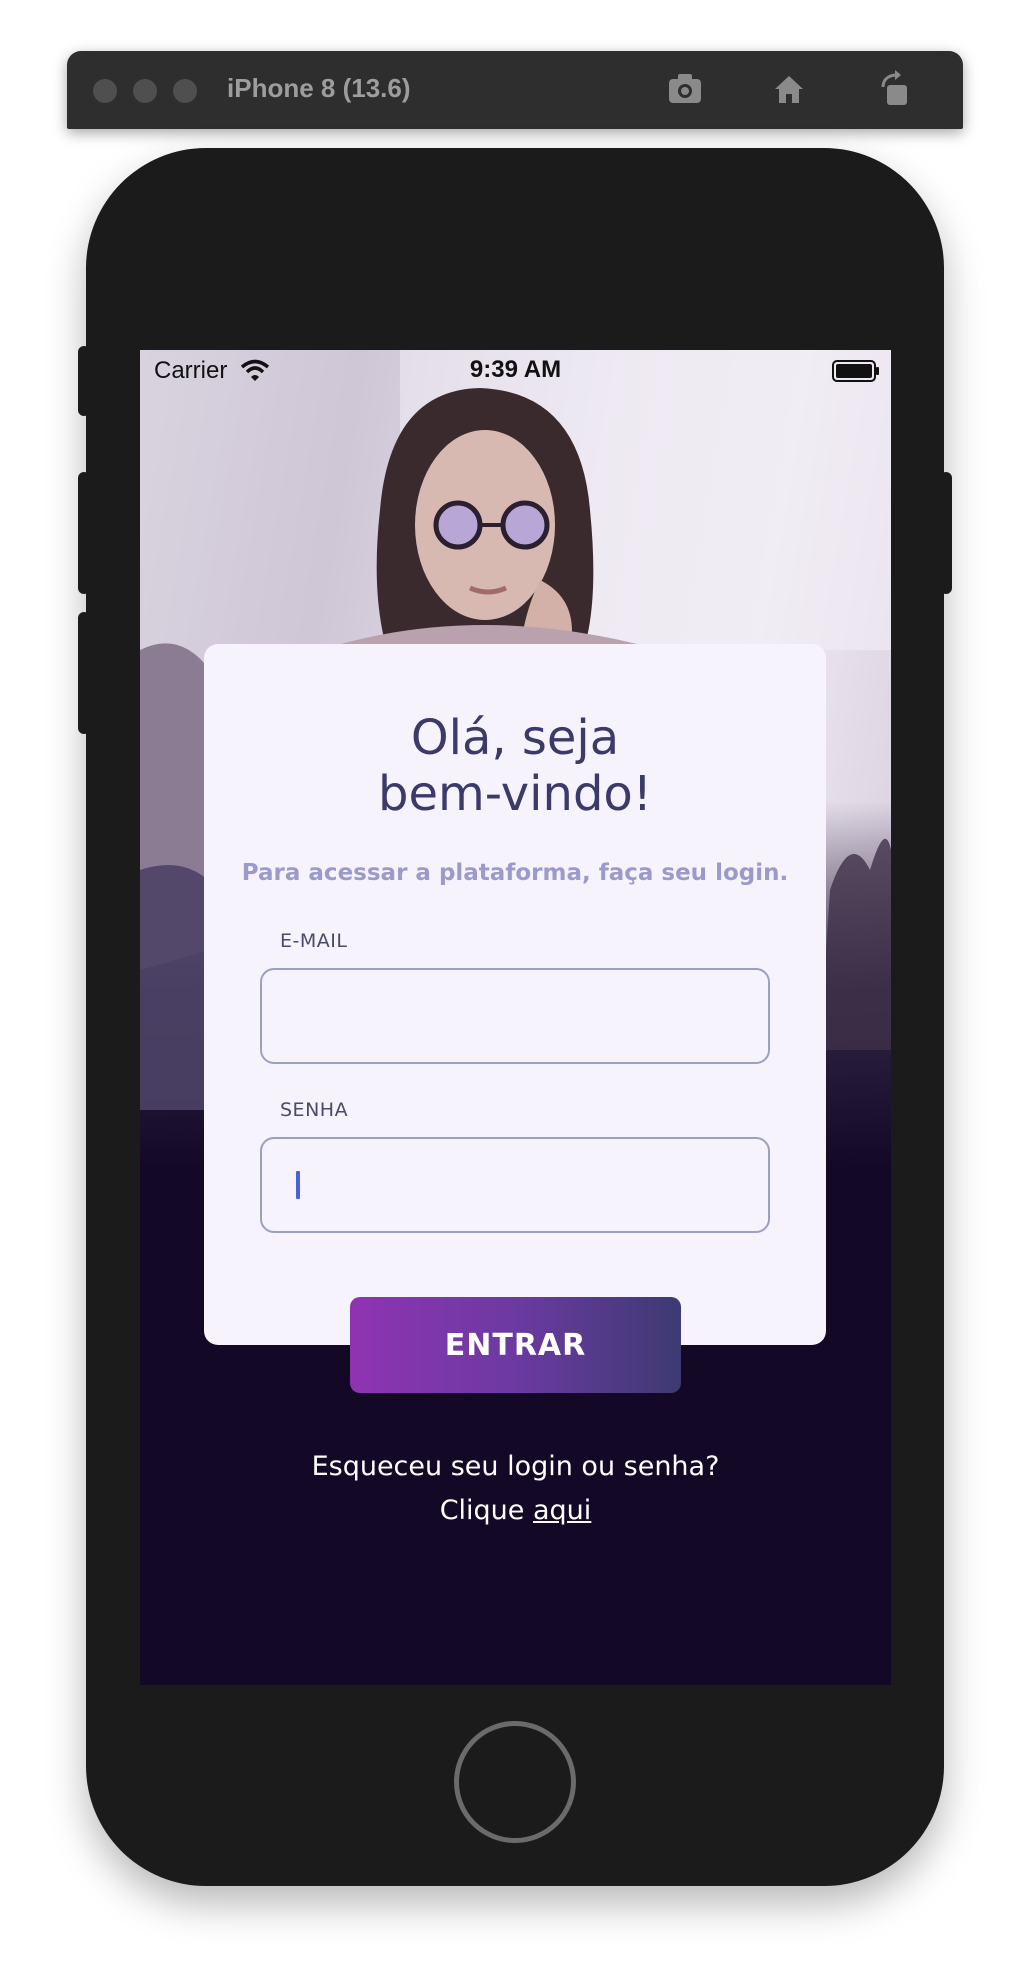 This screenshot has height=1970, width=1030. What do you see at coordinates (515, 1782) in the screenshot?
I see `device-home-button` at bounding box center [515, 1782].